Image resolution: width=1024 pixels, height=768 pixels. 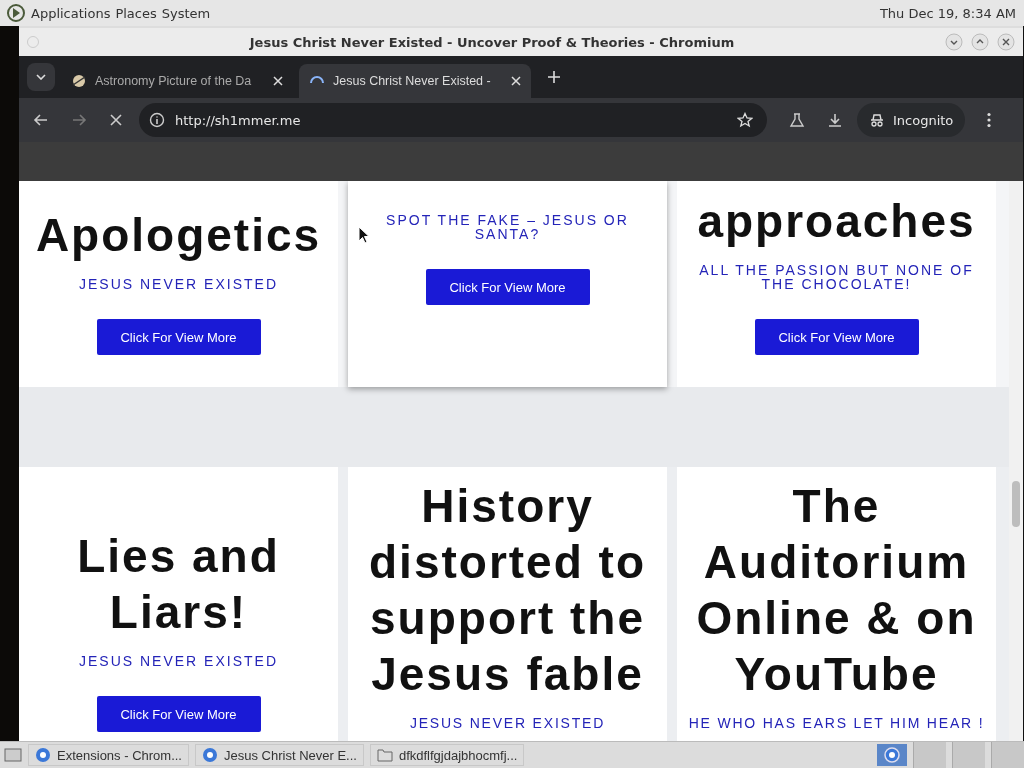 I want to click on address-bar: http://sh1mmer.me, so click(x=453, y=120).